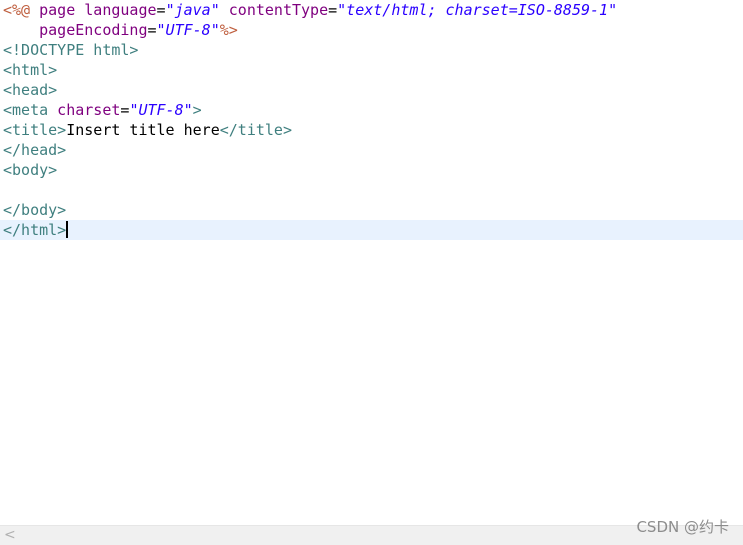  Describe the element at coordinates (30, 170) in the screenshot. I see `code-token: <body>` at that location.